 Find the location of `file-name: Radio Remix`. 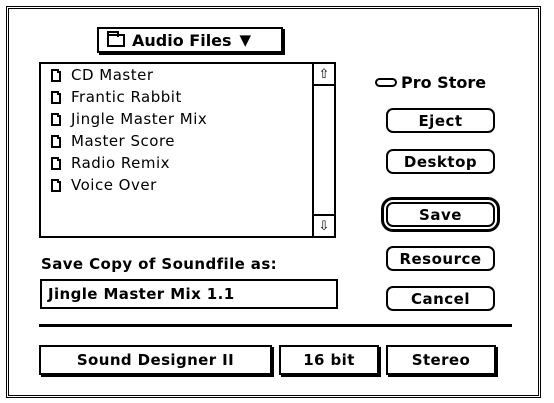

file-name: Radio Remix is located at coordinates (121, 163).